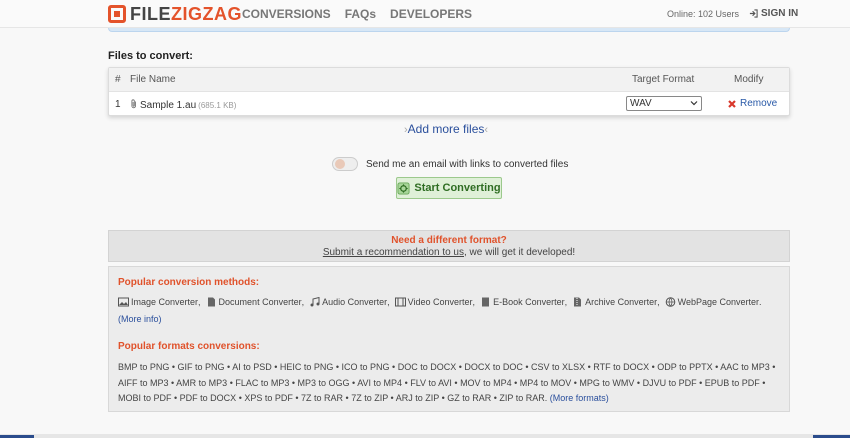 This screenshot has height=438, width=850. Describe the element at coordinates (670, 383) in the screenshot. I see `format-link: DJVU to PDF` at that location.